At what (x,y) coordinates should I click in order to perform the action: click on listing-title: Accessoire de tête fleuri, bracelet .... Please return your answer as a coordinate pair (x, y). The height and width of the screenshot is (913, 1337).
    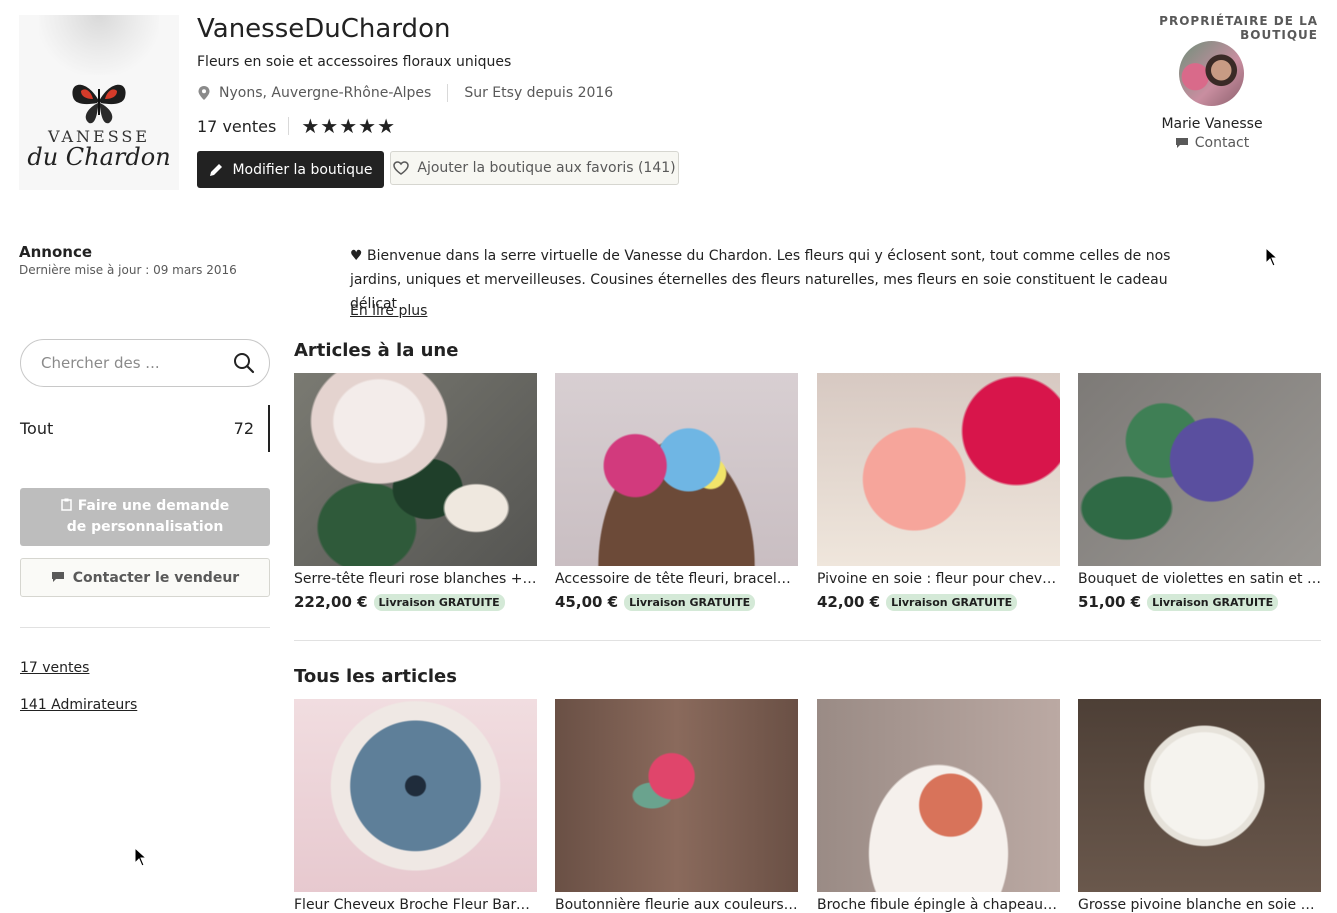
    Looking at the image, I should click on (676, 579).